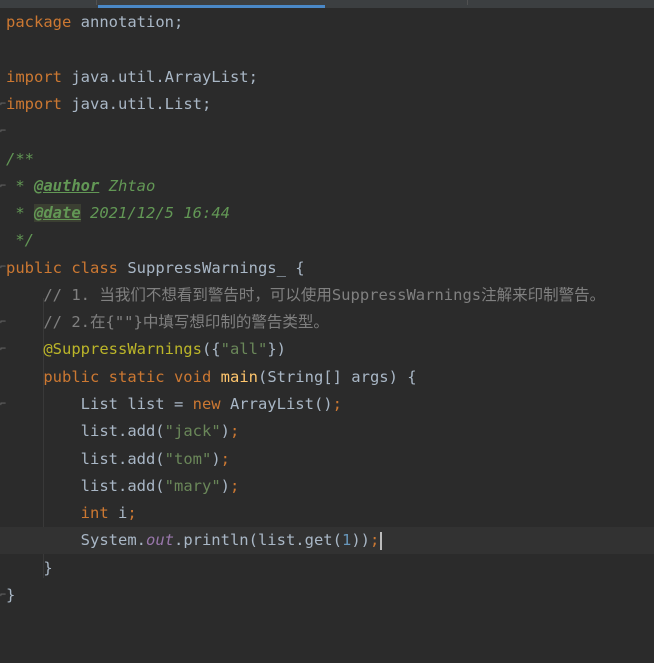 Image resolution: width=654 pixels, height=663 pixels. What do you see at coordinates (327, 114) in the screenshot?
I see `code-line-4: ⌐ import java.util.List;` at bounding box center [327, 114].